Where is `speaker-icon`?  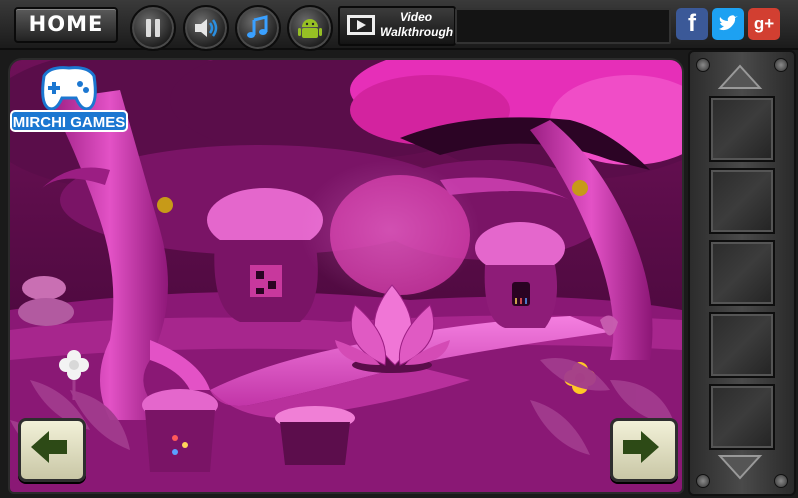 speaker-icon is located at coordinates (206, 28).